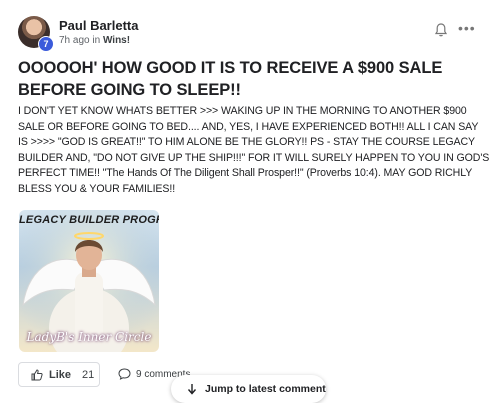  I want to click on image-caption-bottom: LadyB's Inner Circle, so click(89, 337).